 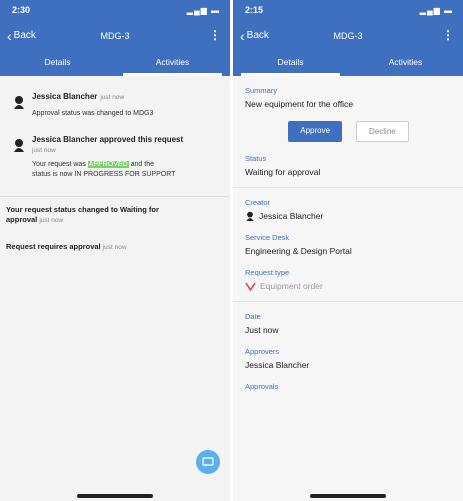 I want to click on field-value: New equipment for the office, so click(x=299, y=104).